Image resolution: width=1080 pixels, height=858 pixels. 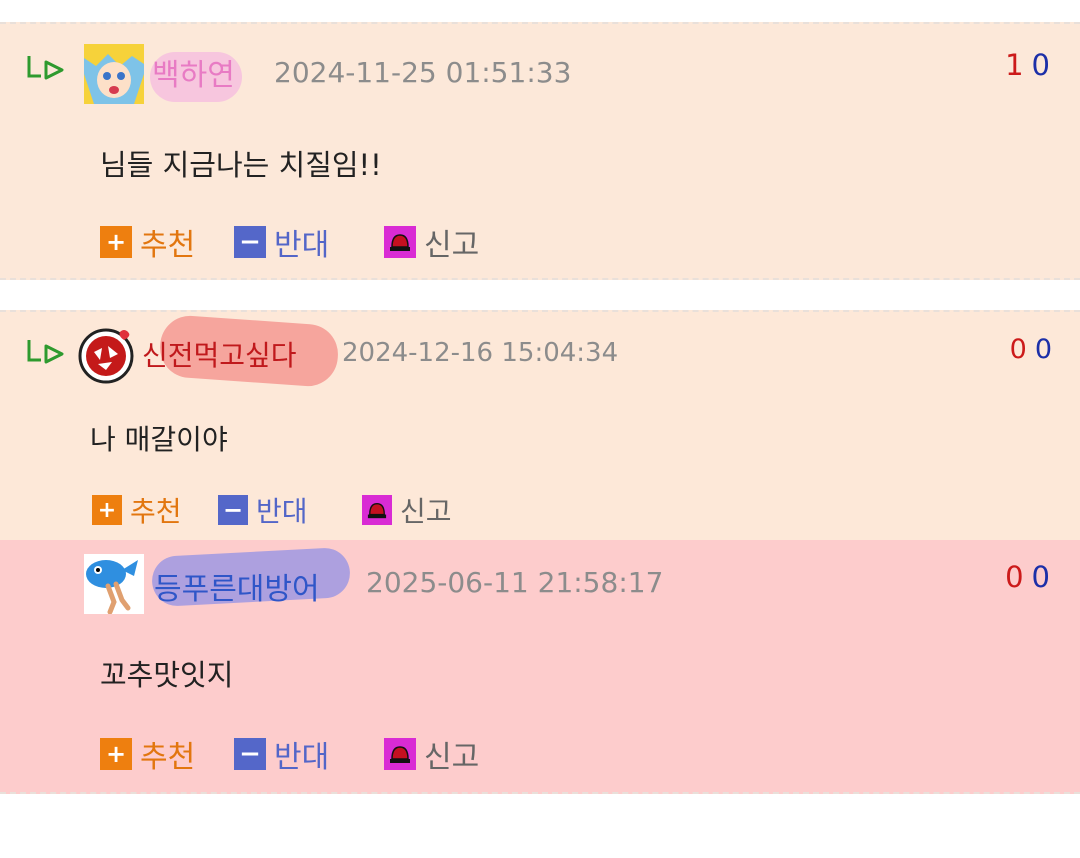 I want to click on nickname: 백하연, so click(x=193, y=72).